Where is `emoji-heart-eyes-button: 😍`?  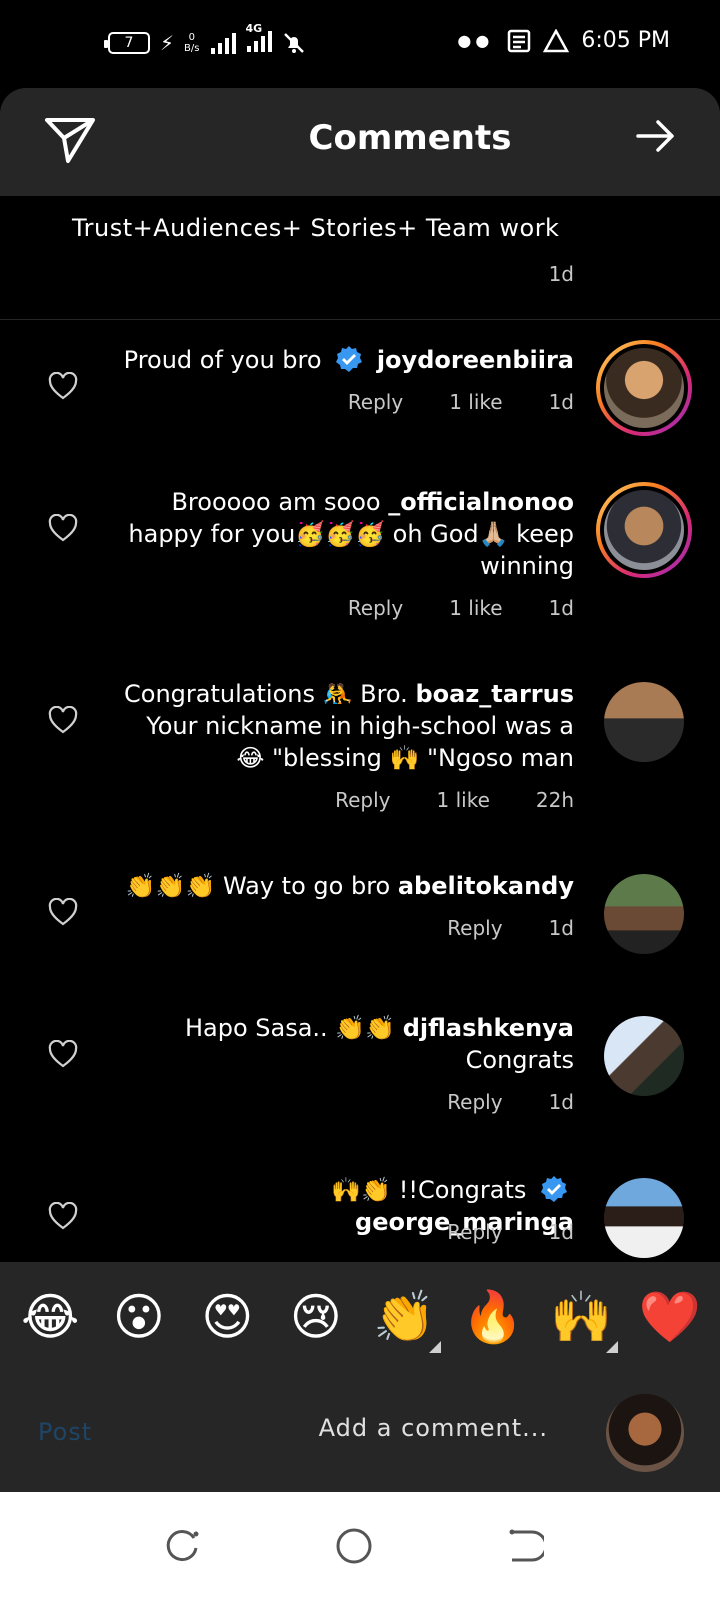
emoji-heart-eyes-button: 😍 is located at coordinates (227, 1317).